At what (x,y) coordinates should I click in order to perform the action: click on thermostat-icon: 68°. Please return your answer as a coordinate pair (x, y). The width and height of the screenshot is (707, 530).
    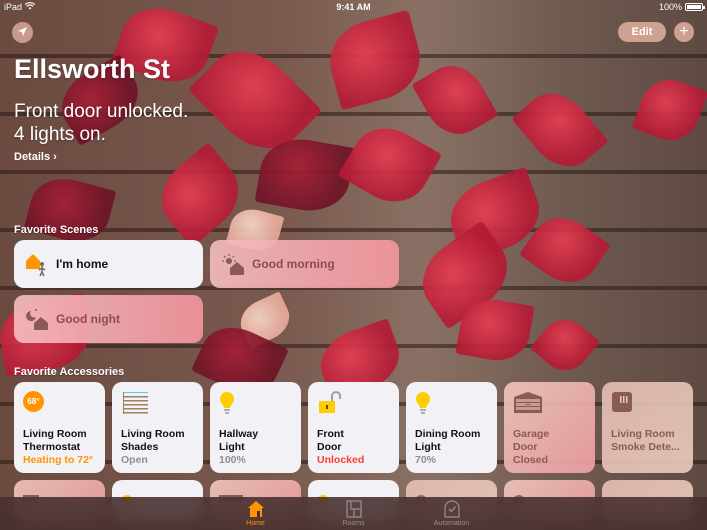
    Looking at the image, I should click on (59, 406).